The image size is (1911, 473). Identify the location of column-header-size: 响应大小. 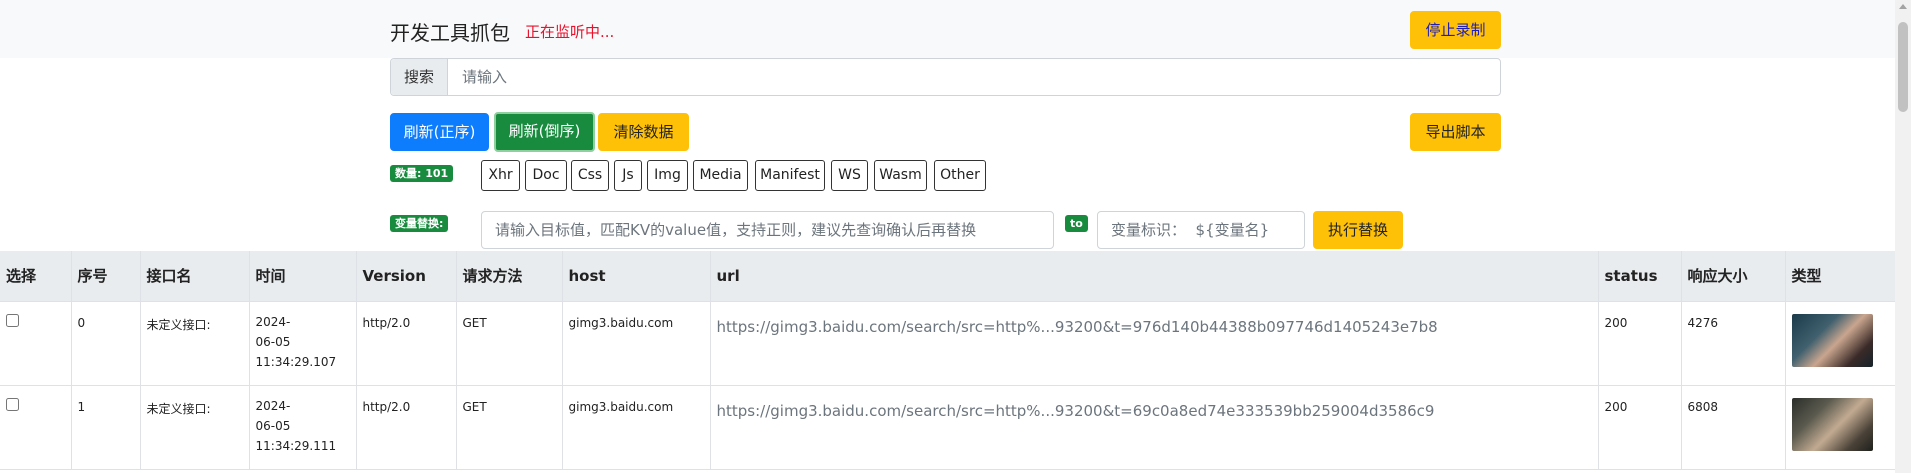
(1733, 276).